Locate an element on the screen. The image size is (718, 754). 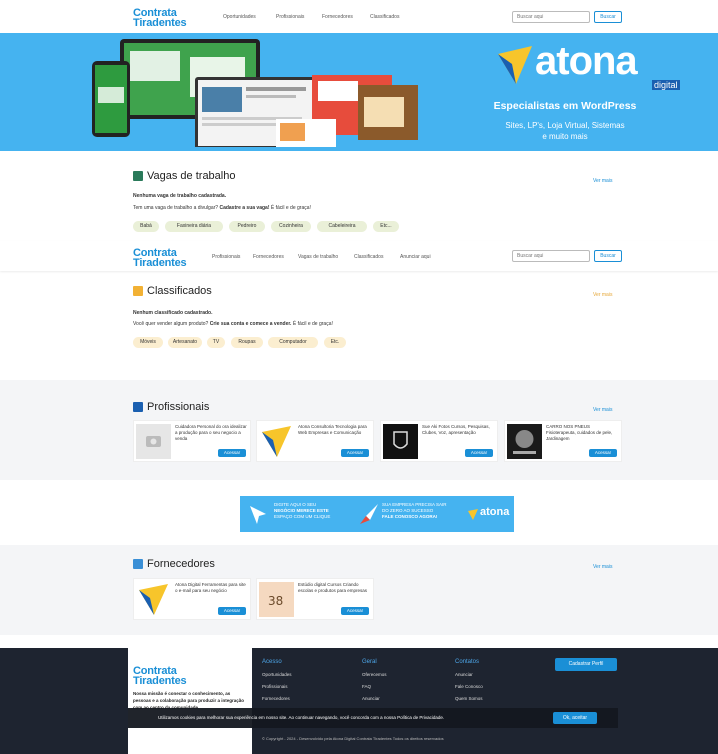
rocket-icon is located at coordinates (369, 514).